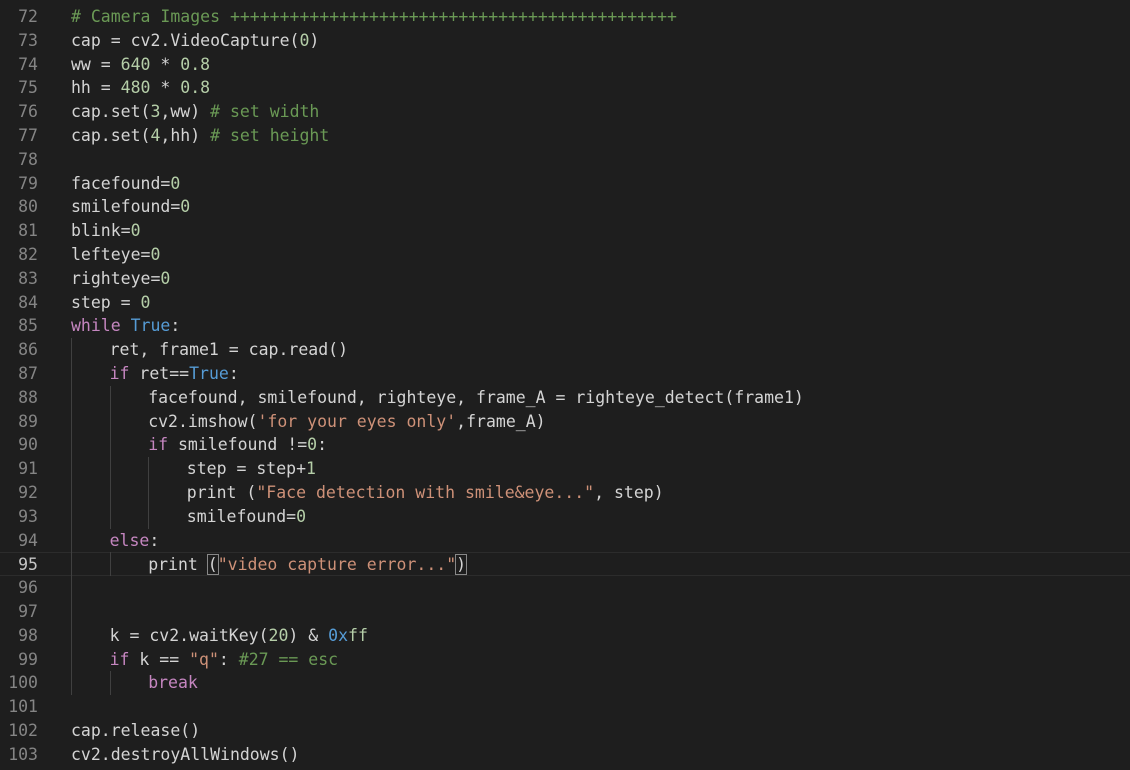 The image size is (1130, 770). Describe the element at coordinates (565, 326) in the screenshot. I see `code-line: 85 while True:` at that location.